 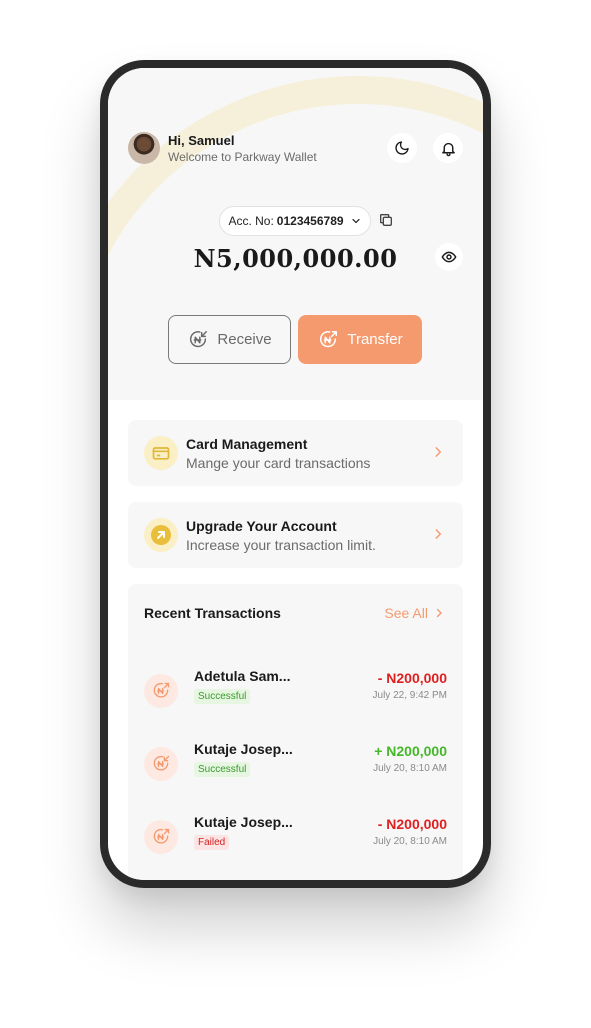 I want to click on copy-button, so click(x=386, y=220).